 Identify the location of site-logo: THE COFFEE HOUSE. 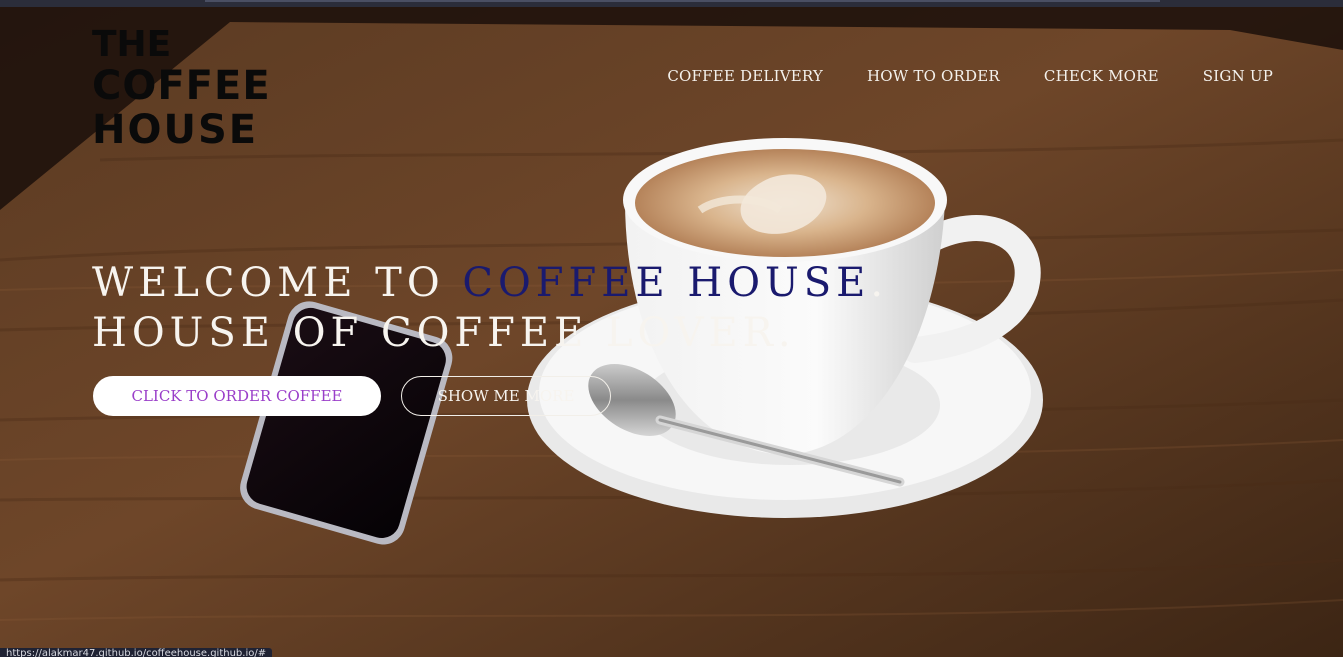
(181, 88).